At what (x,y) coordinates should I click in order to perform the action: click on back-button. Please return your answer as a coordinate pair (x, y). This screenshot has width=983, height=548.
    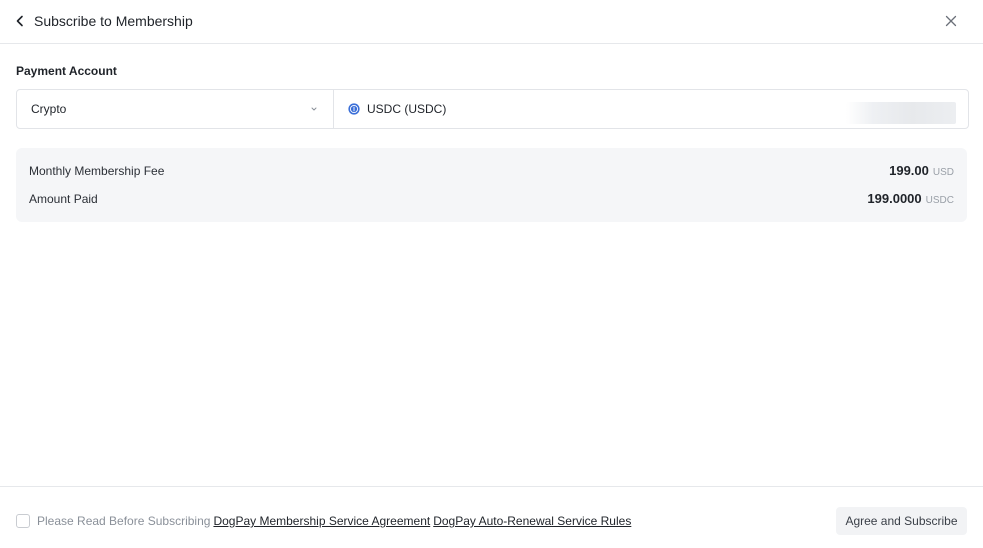
    Looking at the image, I should click on (20, 21).